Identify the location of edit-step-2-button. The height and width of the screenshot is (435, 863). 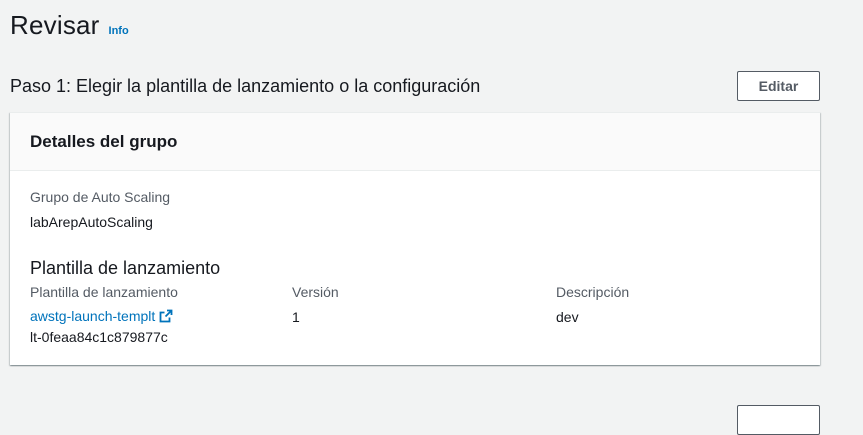
(778, 420).